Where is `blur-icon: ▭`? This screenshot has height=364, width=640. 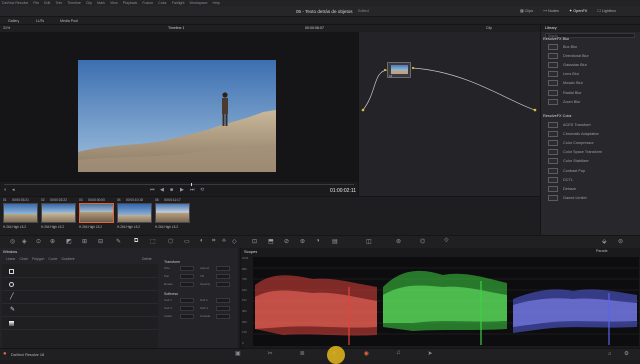
blur-icon: ▭ is located at coordinates (187, 241).